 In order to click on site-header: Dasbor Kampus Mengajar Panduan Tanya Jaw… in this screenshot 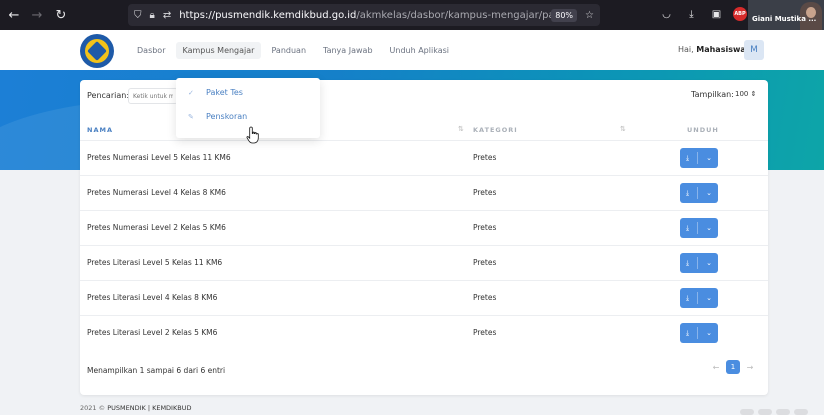, I will do `click(412, 50)`.